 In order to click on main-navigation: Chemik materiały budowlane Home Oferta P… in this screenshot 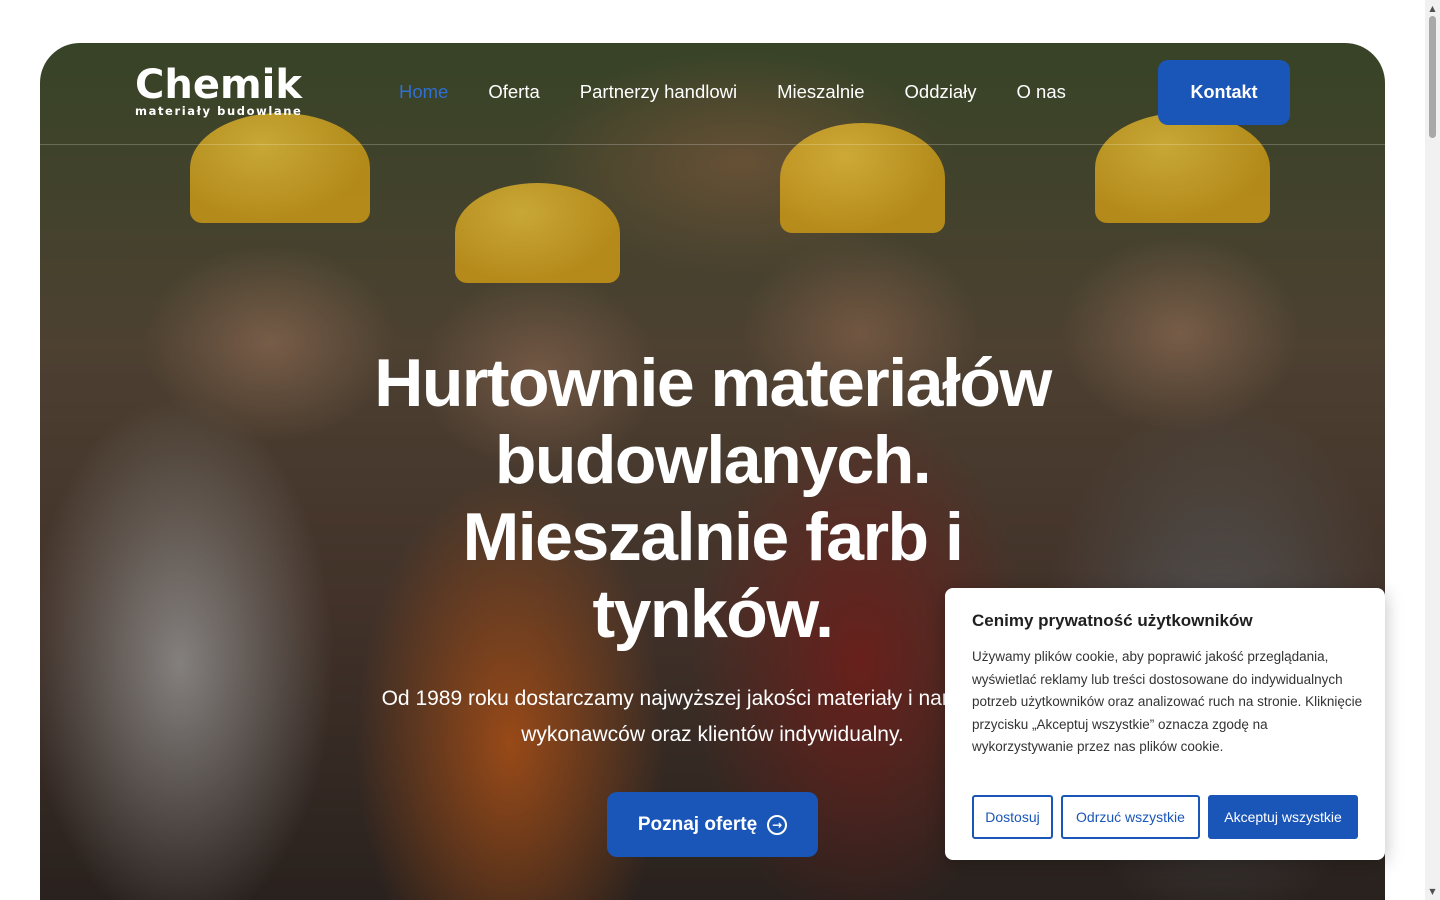, I will do `click(712, 94)`.